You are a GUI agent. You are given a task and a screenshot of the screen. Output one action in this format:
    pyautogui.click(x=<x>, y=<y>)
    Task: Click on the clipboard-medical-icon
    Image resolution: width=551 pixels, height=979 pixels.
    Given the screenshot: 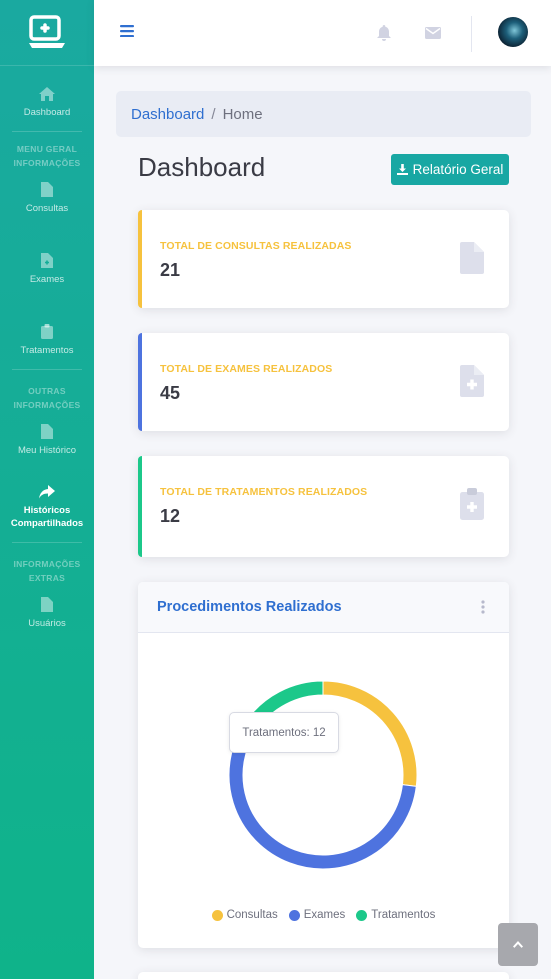 What is the action you would take?
    pyautogui.click(x=472, y=504)
    